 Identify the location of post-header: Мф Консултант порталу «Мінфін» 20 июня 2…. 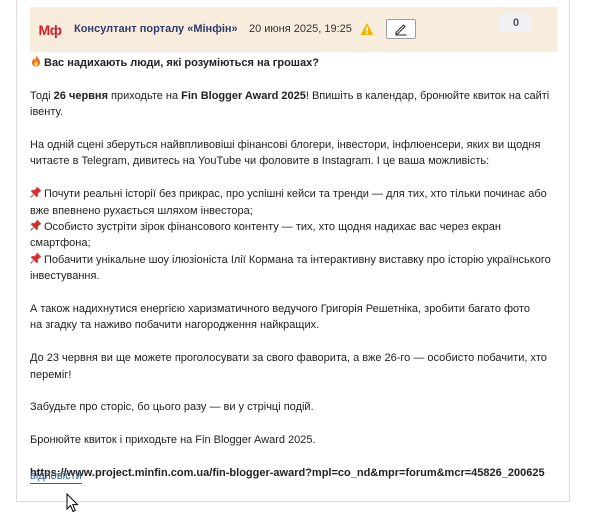
(293, 29).